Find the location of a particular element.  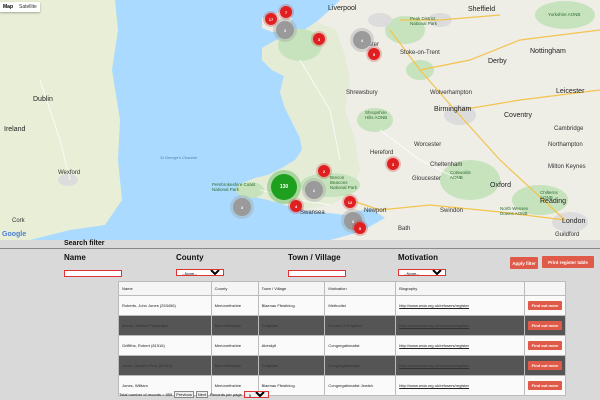

column-header: Town / Village is located at coordinates (291, 288).